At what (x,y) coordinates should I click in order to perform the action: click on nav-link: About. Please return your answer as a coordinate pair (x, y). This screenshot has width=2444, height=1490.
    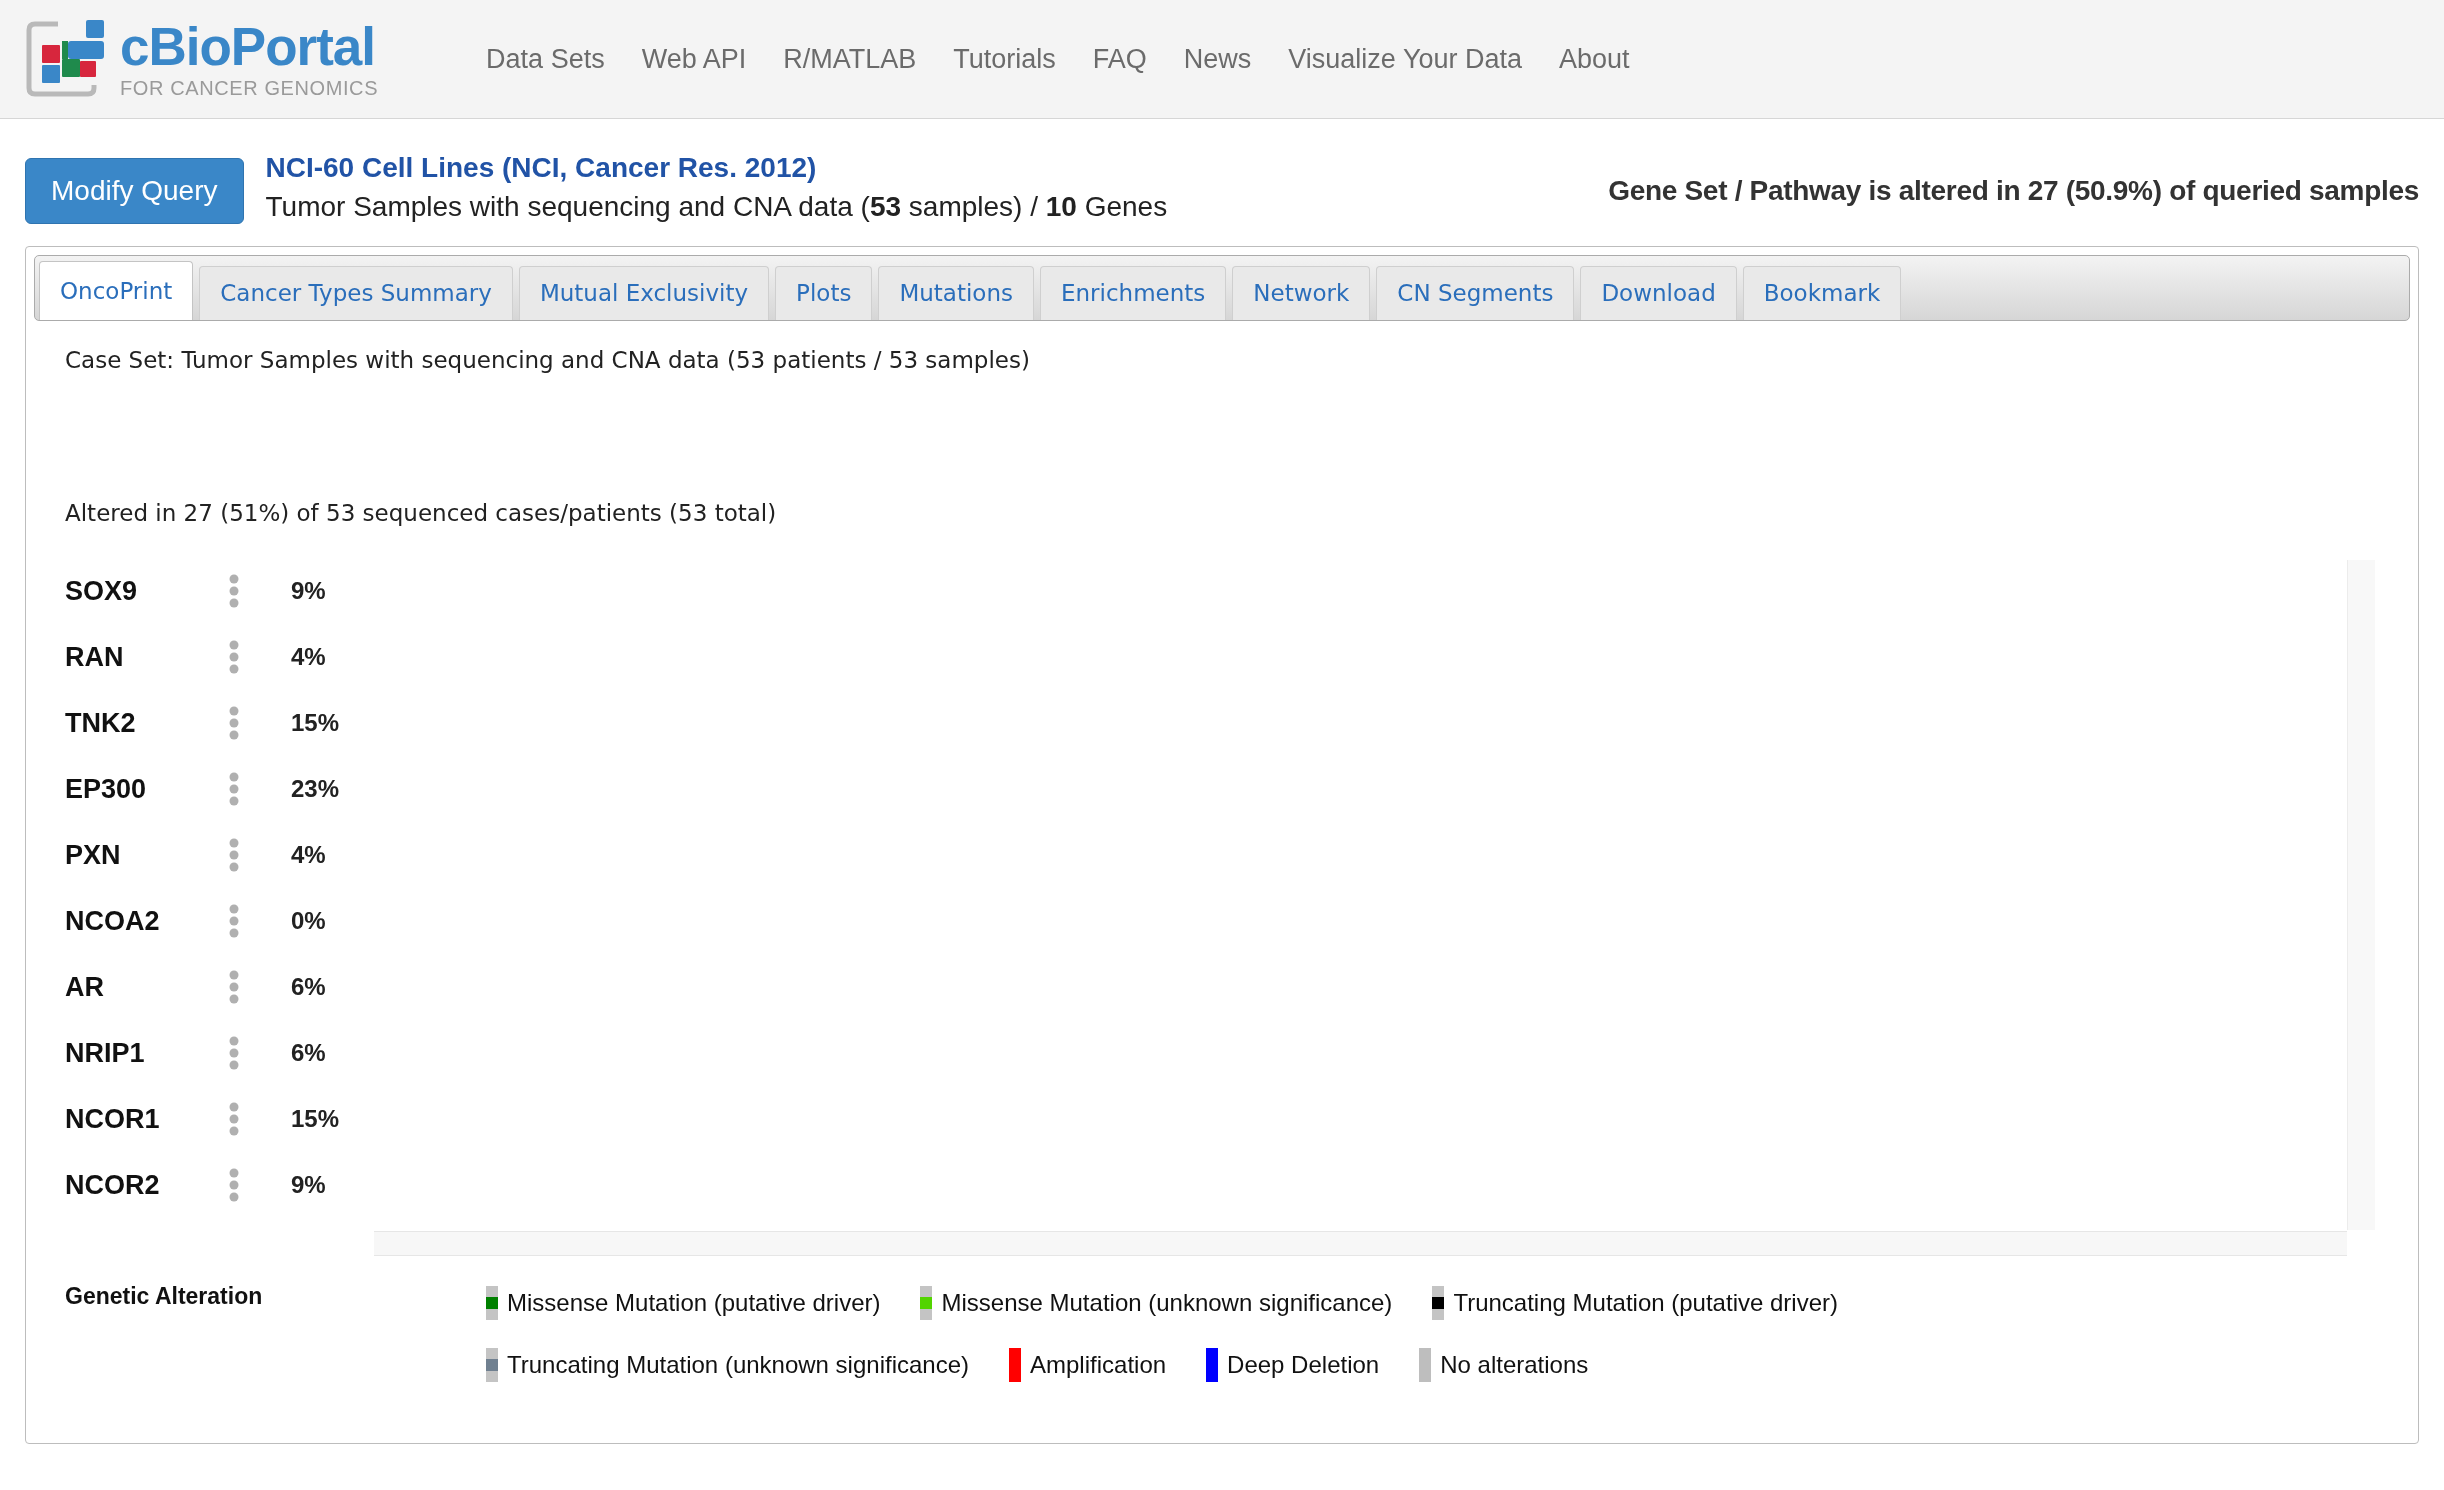
    Looking at the image, I should click on (1594, 59).